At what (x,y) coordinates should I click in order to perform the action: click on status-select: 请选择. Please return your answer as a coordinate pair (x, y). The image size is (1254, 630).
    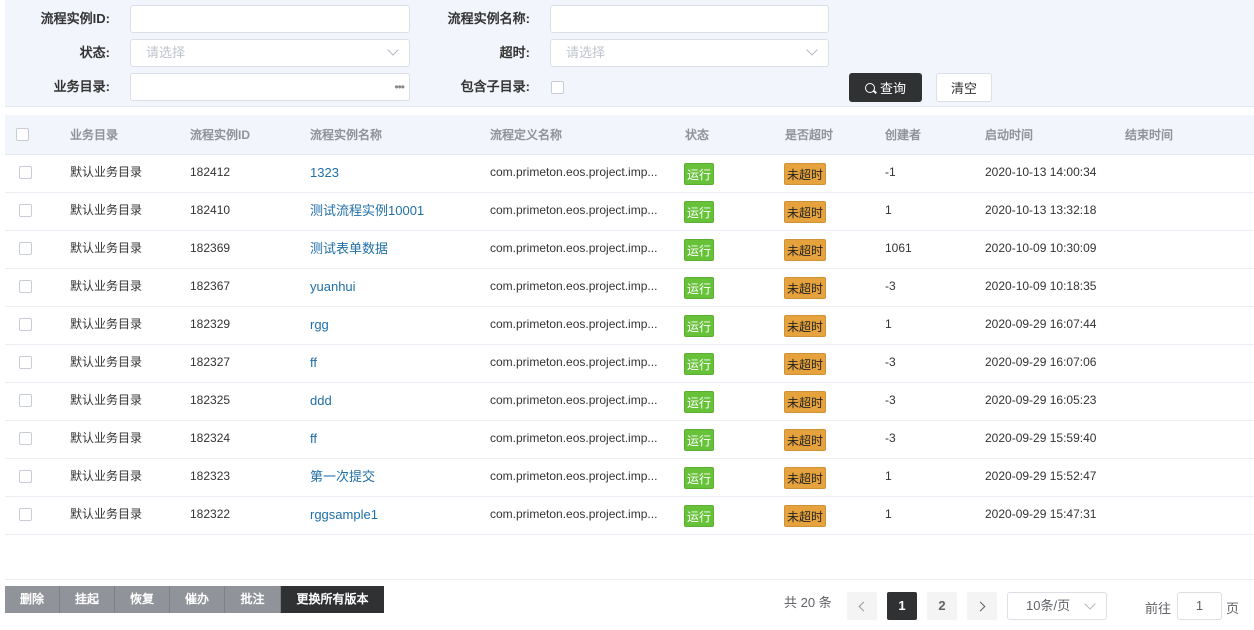
    Looking at the image, I should click on (270, 53).